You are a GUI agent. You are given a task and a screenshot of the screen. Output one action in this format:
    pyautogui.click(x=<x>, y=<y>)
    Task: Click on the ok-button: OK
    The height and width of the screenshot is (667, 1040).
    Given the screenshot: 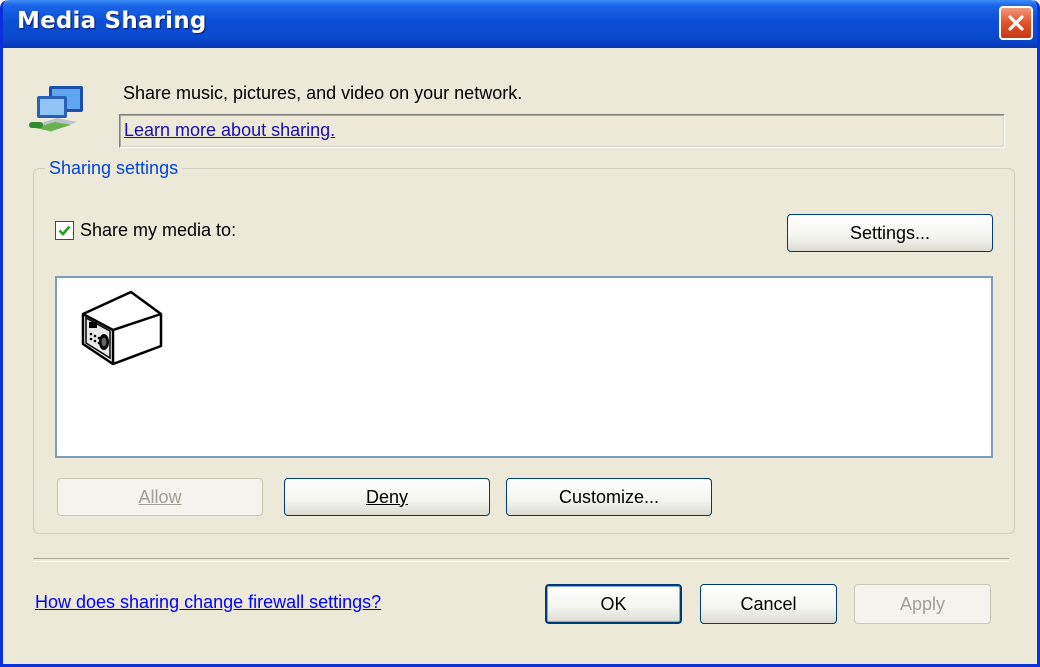 What is the action you would take?
    pyautogui.click(x=613, y=604)
    